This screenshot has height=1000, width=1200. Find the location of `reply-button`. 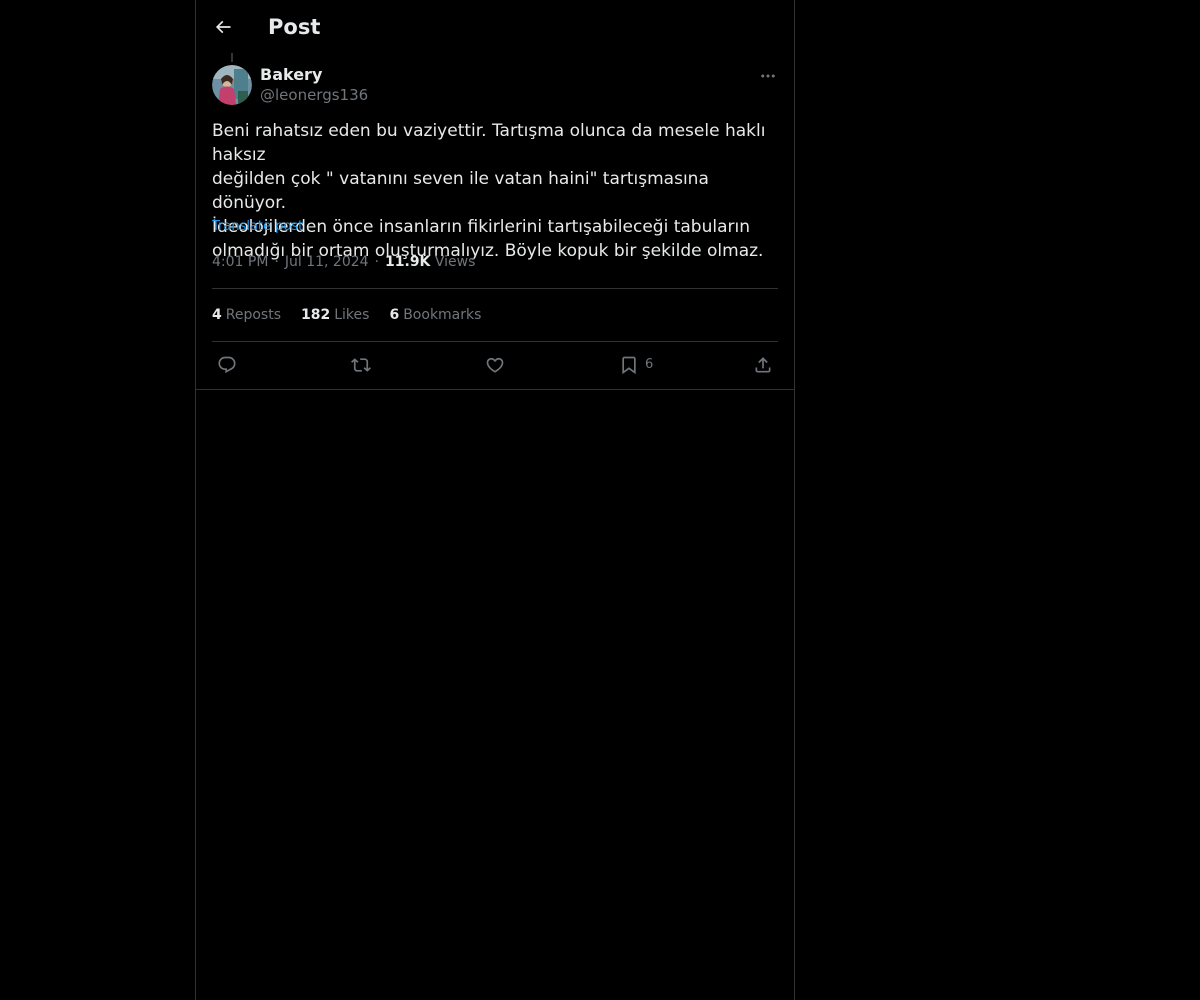

reply-button is located at coordinates (227, 365).